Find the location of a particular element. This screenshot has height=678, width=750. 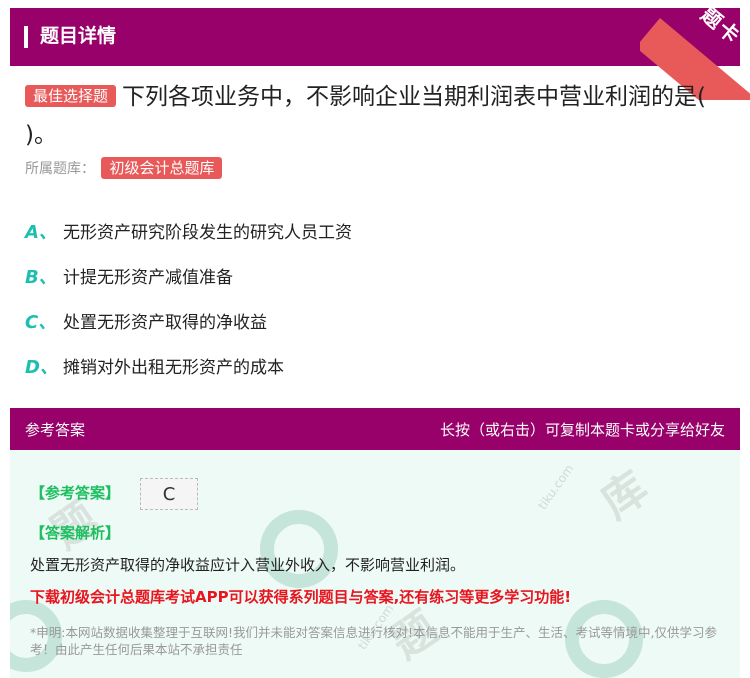

watermark-text: tiku.com is located at coordinates (556, 487).